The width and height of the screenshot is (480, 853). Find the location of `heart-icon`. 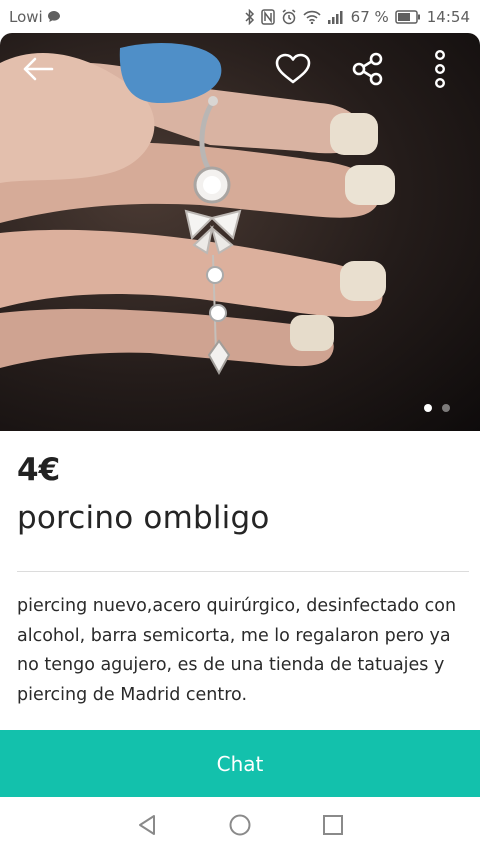

heart-icon is located at coordinates (293, 68).